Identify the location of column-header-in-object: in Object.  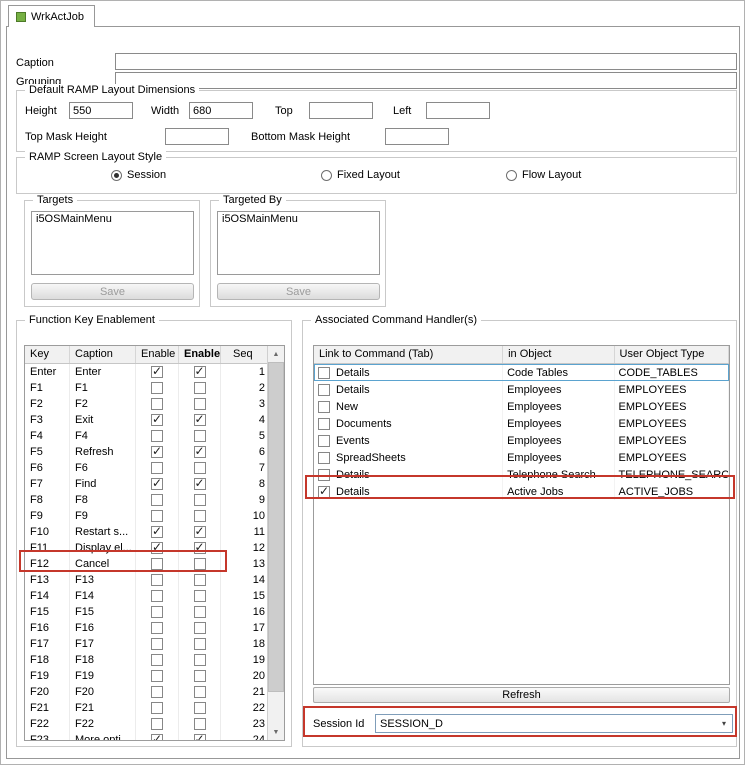
(559, 354).